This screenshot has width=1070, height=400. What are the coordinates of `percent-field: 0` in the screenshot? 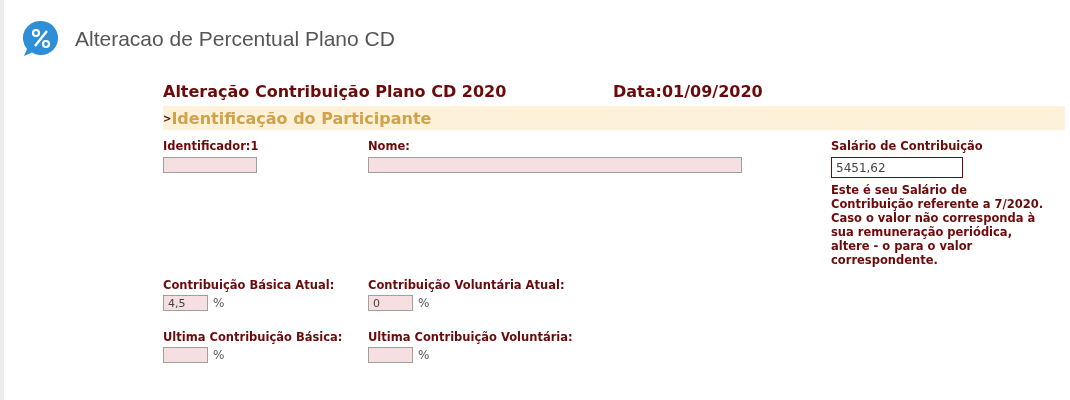 It's located at (390, 303).